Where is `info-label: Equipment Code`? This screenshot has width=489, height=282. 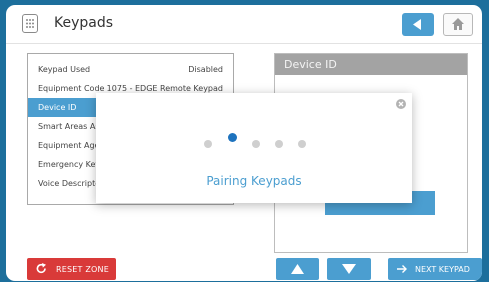 info-label: Equipment Code is located at coordinates (71, 88).